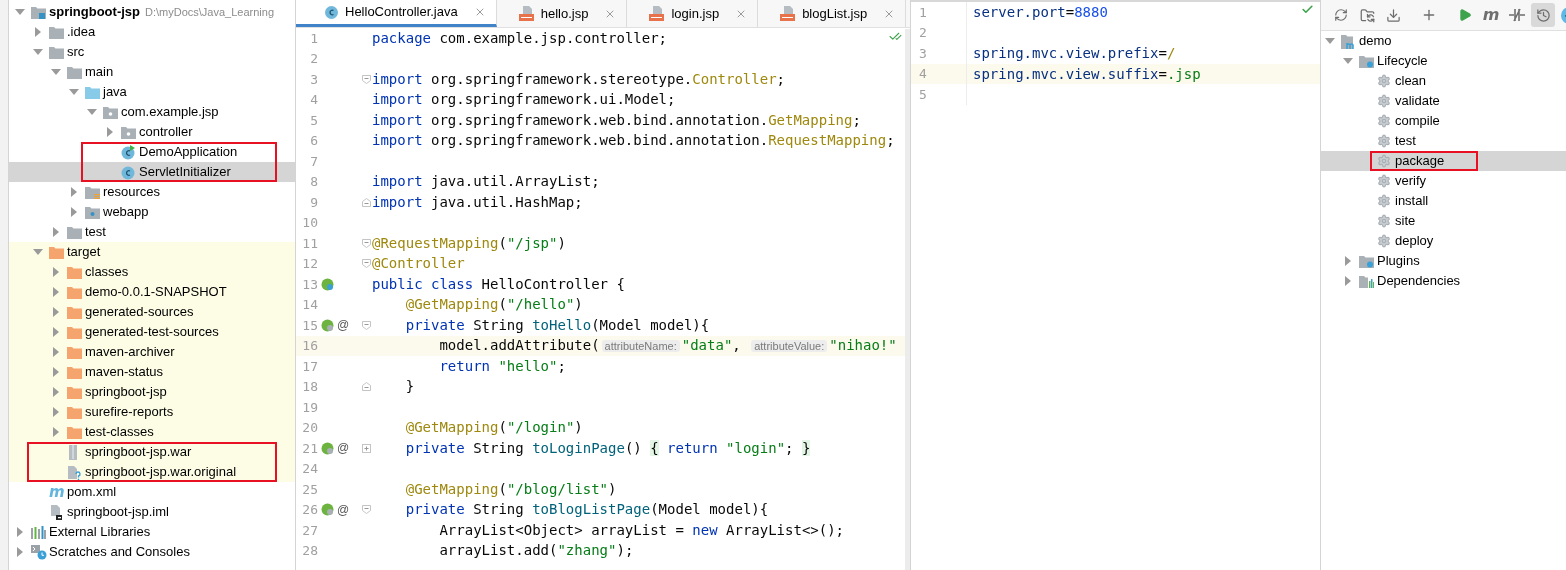  I want to click on line-number: 15, so click(309, 325).